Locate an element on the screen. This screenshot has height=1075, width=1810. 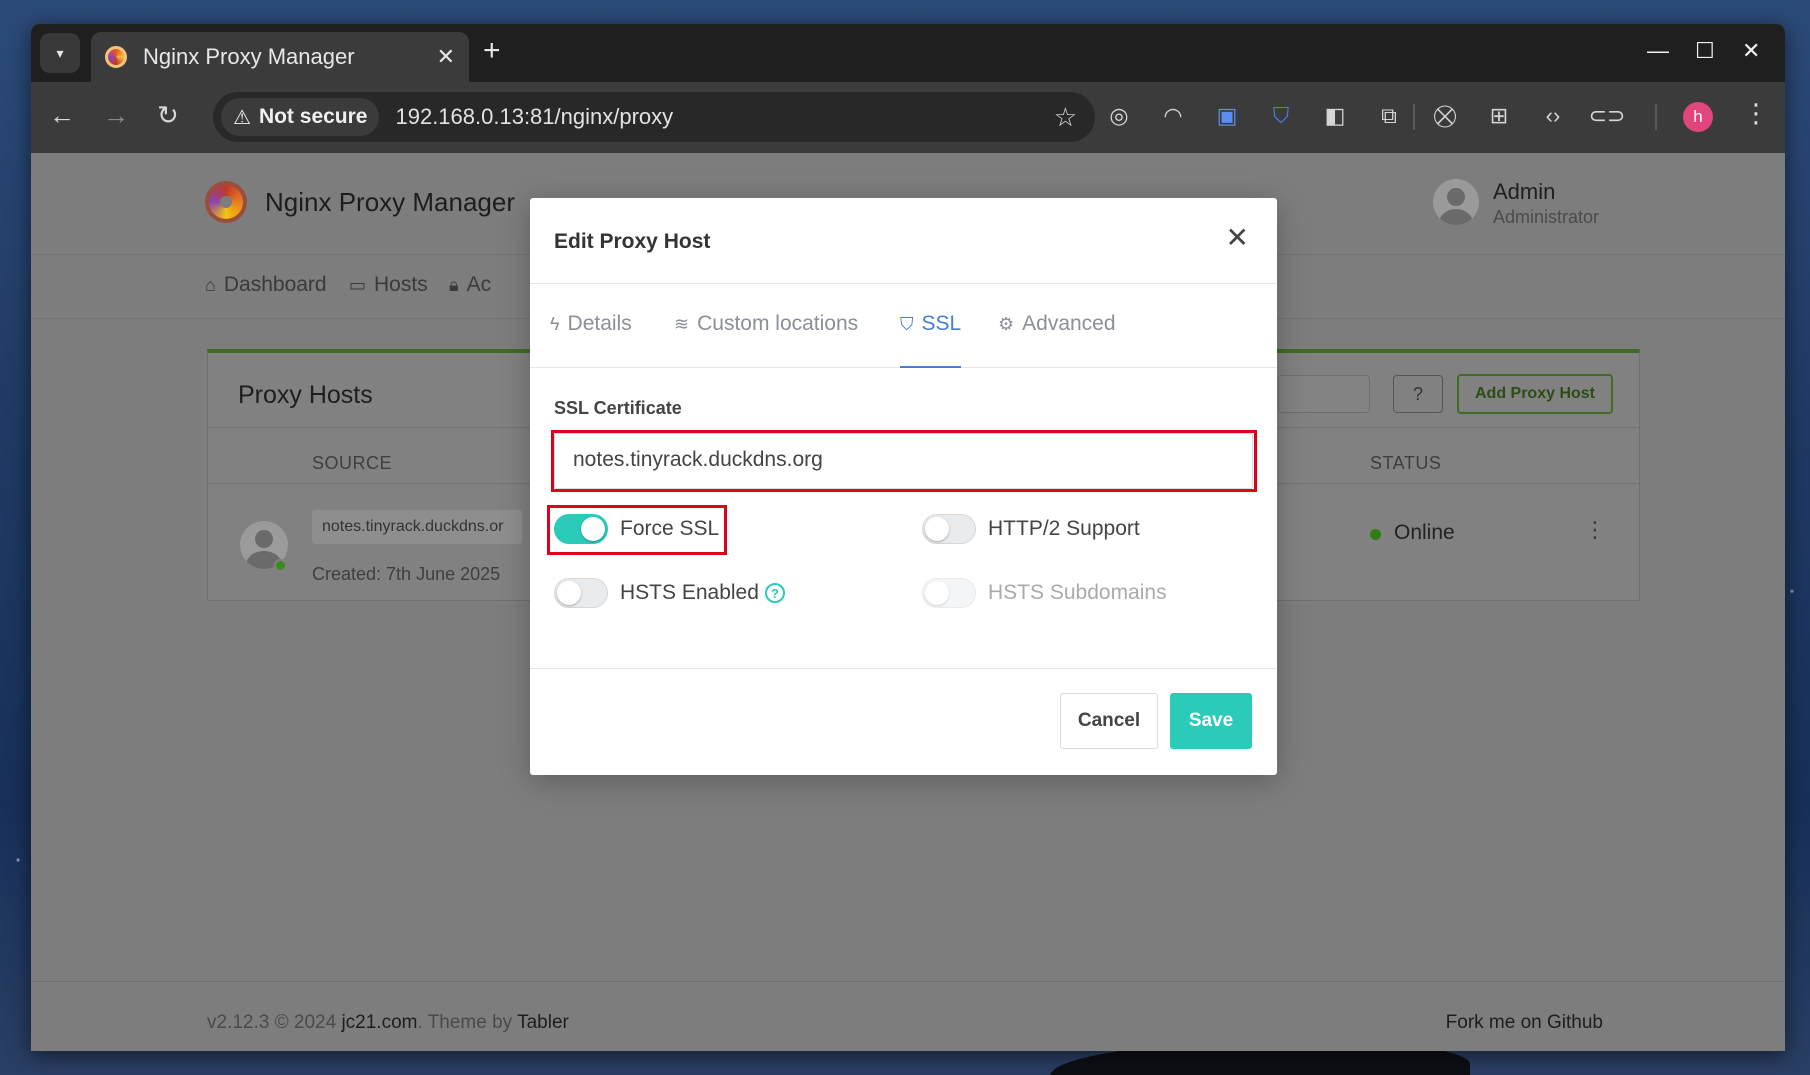
bolt-icon: ϟ is located at coordinates (555, 324).